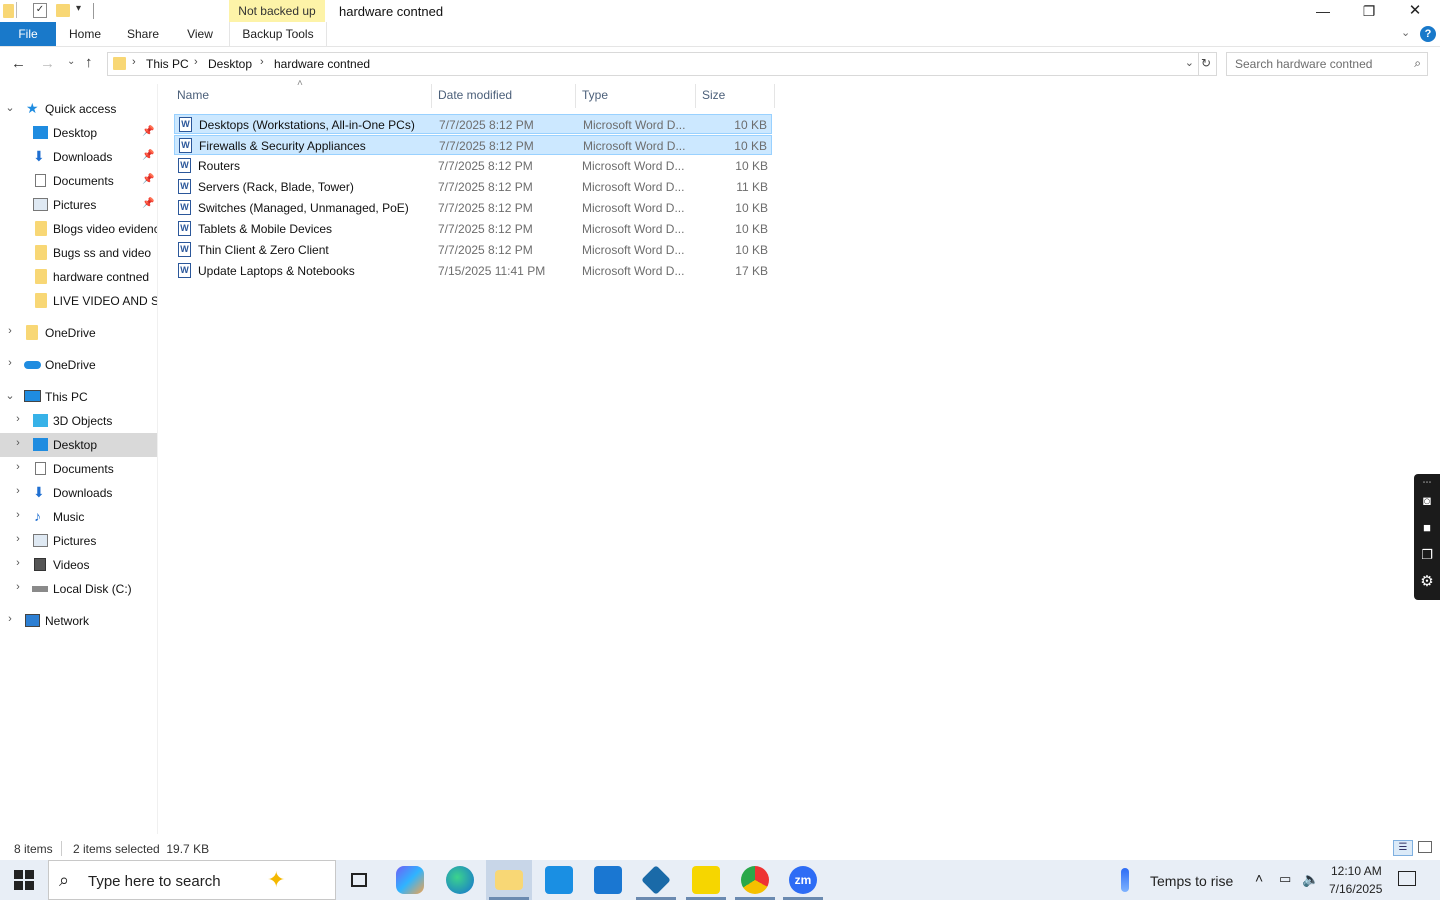  What do you see at coordinates (78, 333) in the screenshot?
I see `nav-onedrive-personal: › OneDrive` at bounding box center [78, 333].